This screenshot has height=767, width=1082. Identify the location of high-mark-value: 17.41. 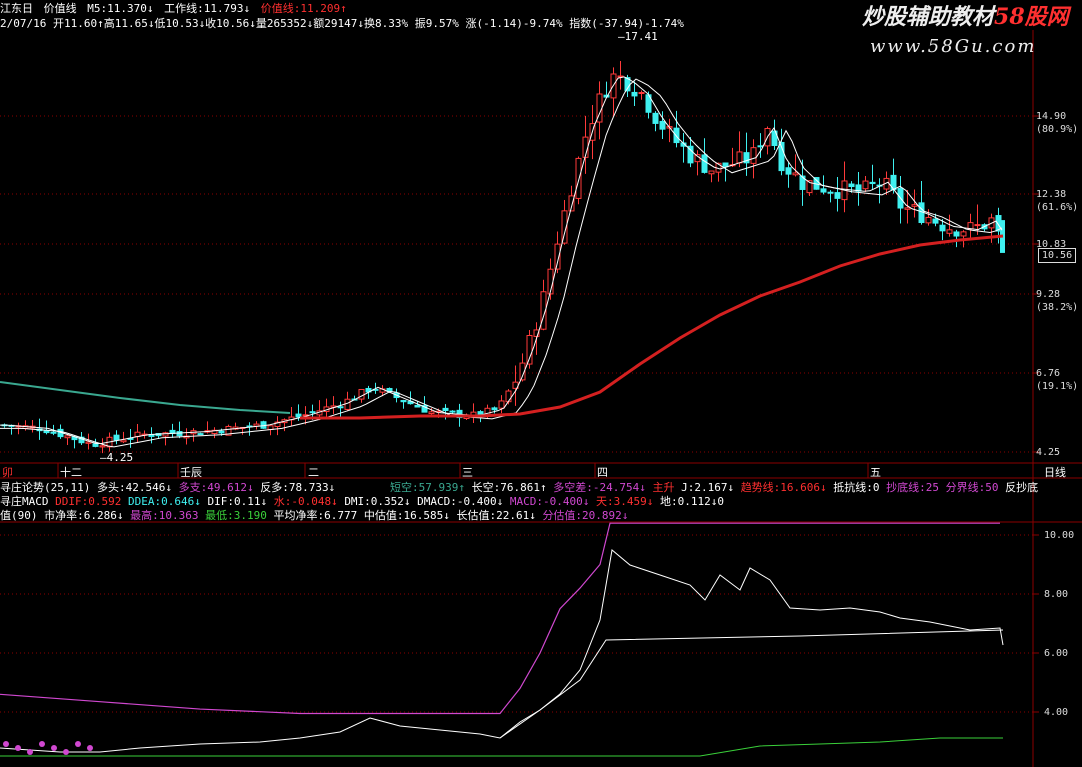
(641, 36).